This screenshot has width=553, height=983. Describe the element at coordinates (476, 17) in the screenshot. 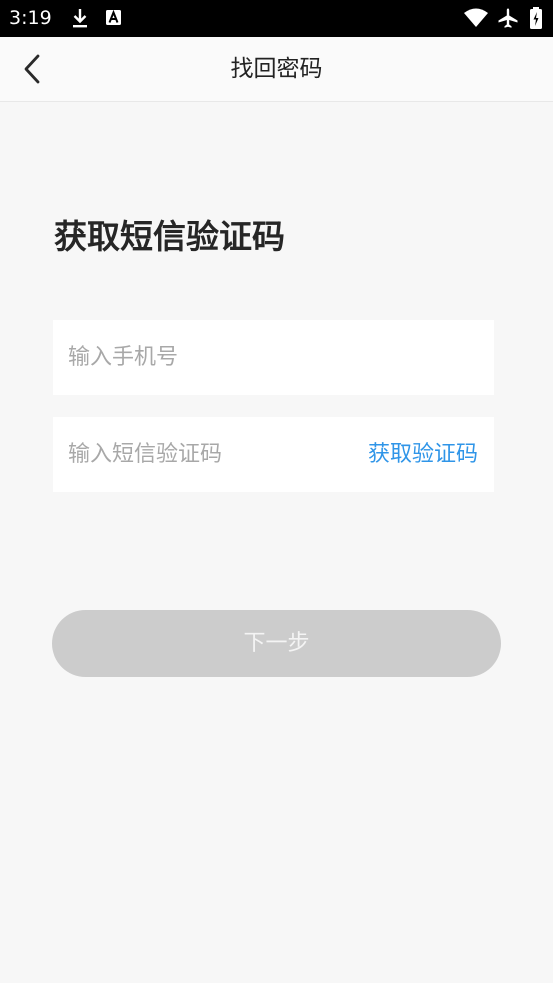

I see `wifi-icon` at that location.